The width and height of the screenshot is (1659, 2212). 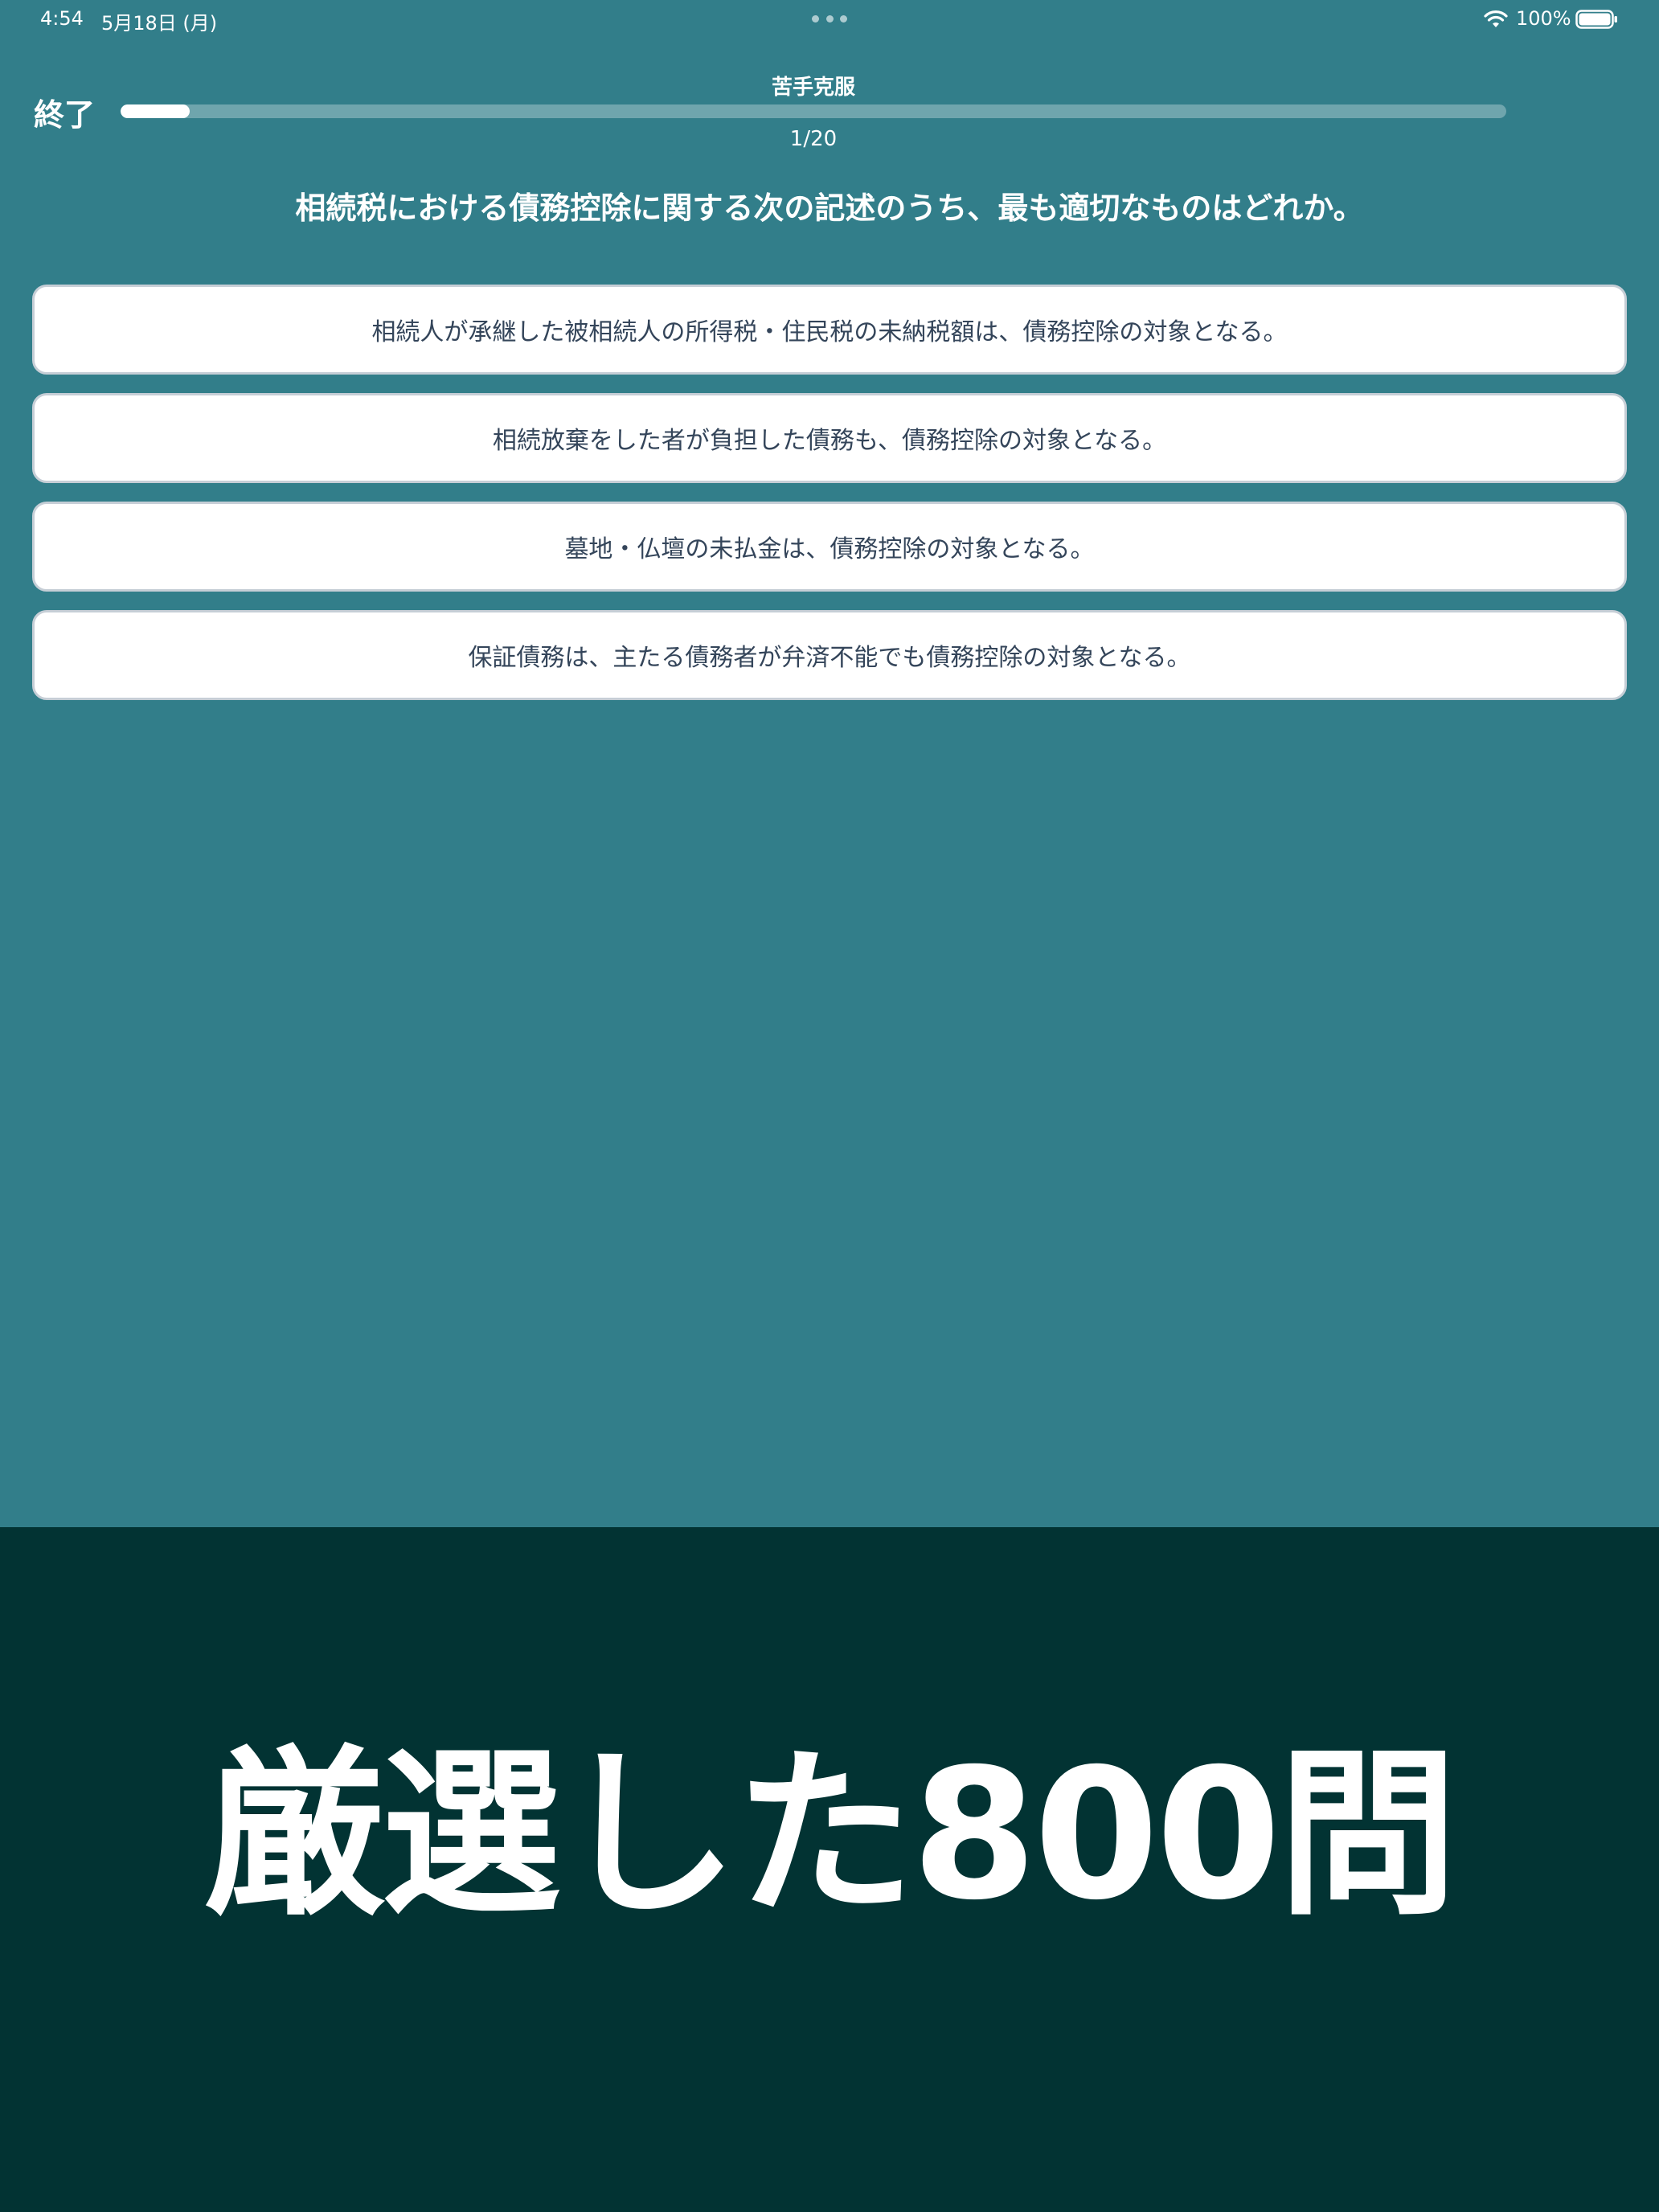 What do you see at coordinates (813, 139) in the screenshot?
I see `question-counter: 1/20` at bounding box center [813, 139].